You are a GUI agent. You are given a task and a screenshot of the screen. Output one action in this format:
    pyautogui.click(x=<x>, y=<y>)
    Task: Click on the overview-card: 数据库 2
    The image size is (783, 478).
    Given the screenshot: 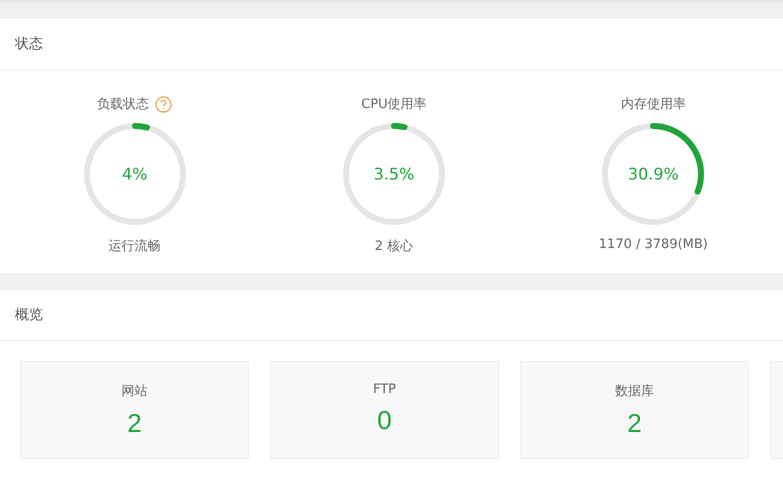 What is the action you would take?
    pyautogui.click(x=634, y=410)
    